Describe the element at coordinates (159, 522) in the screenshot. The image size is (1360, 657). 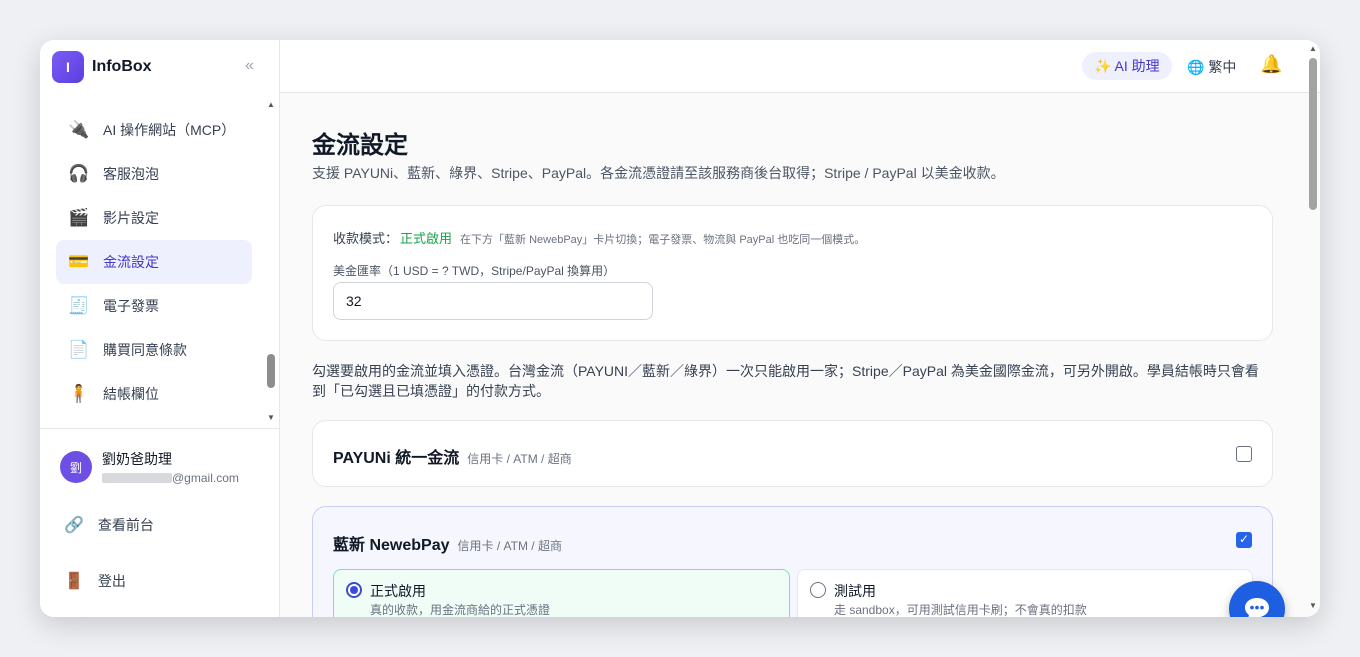
I see `sidebar-footer: 劉 劉奶爸助理 @gmail.com 🔗 查看前台 🚪 登出` at that location.